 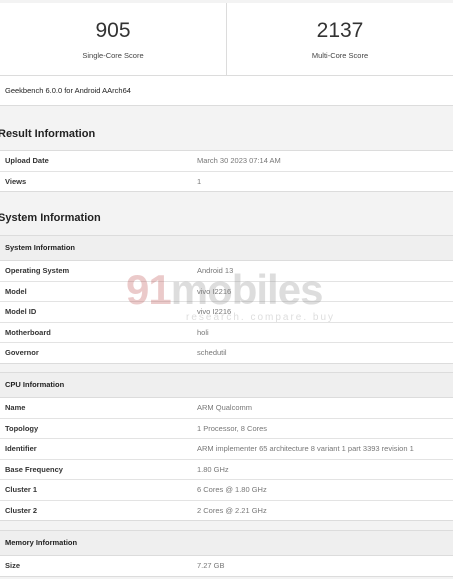 I want to click on row-key: Cluster 1, so click(x=21, y=489).